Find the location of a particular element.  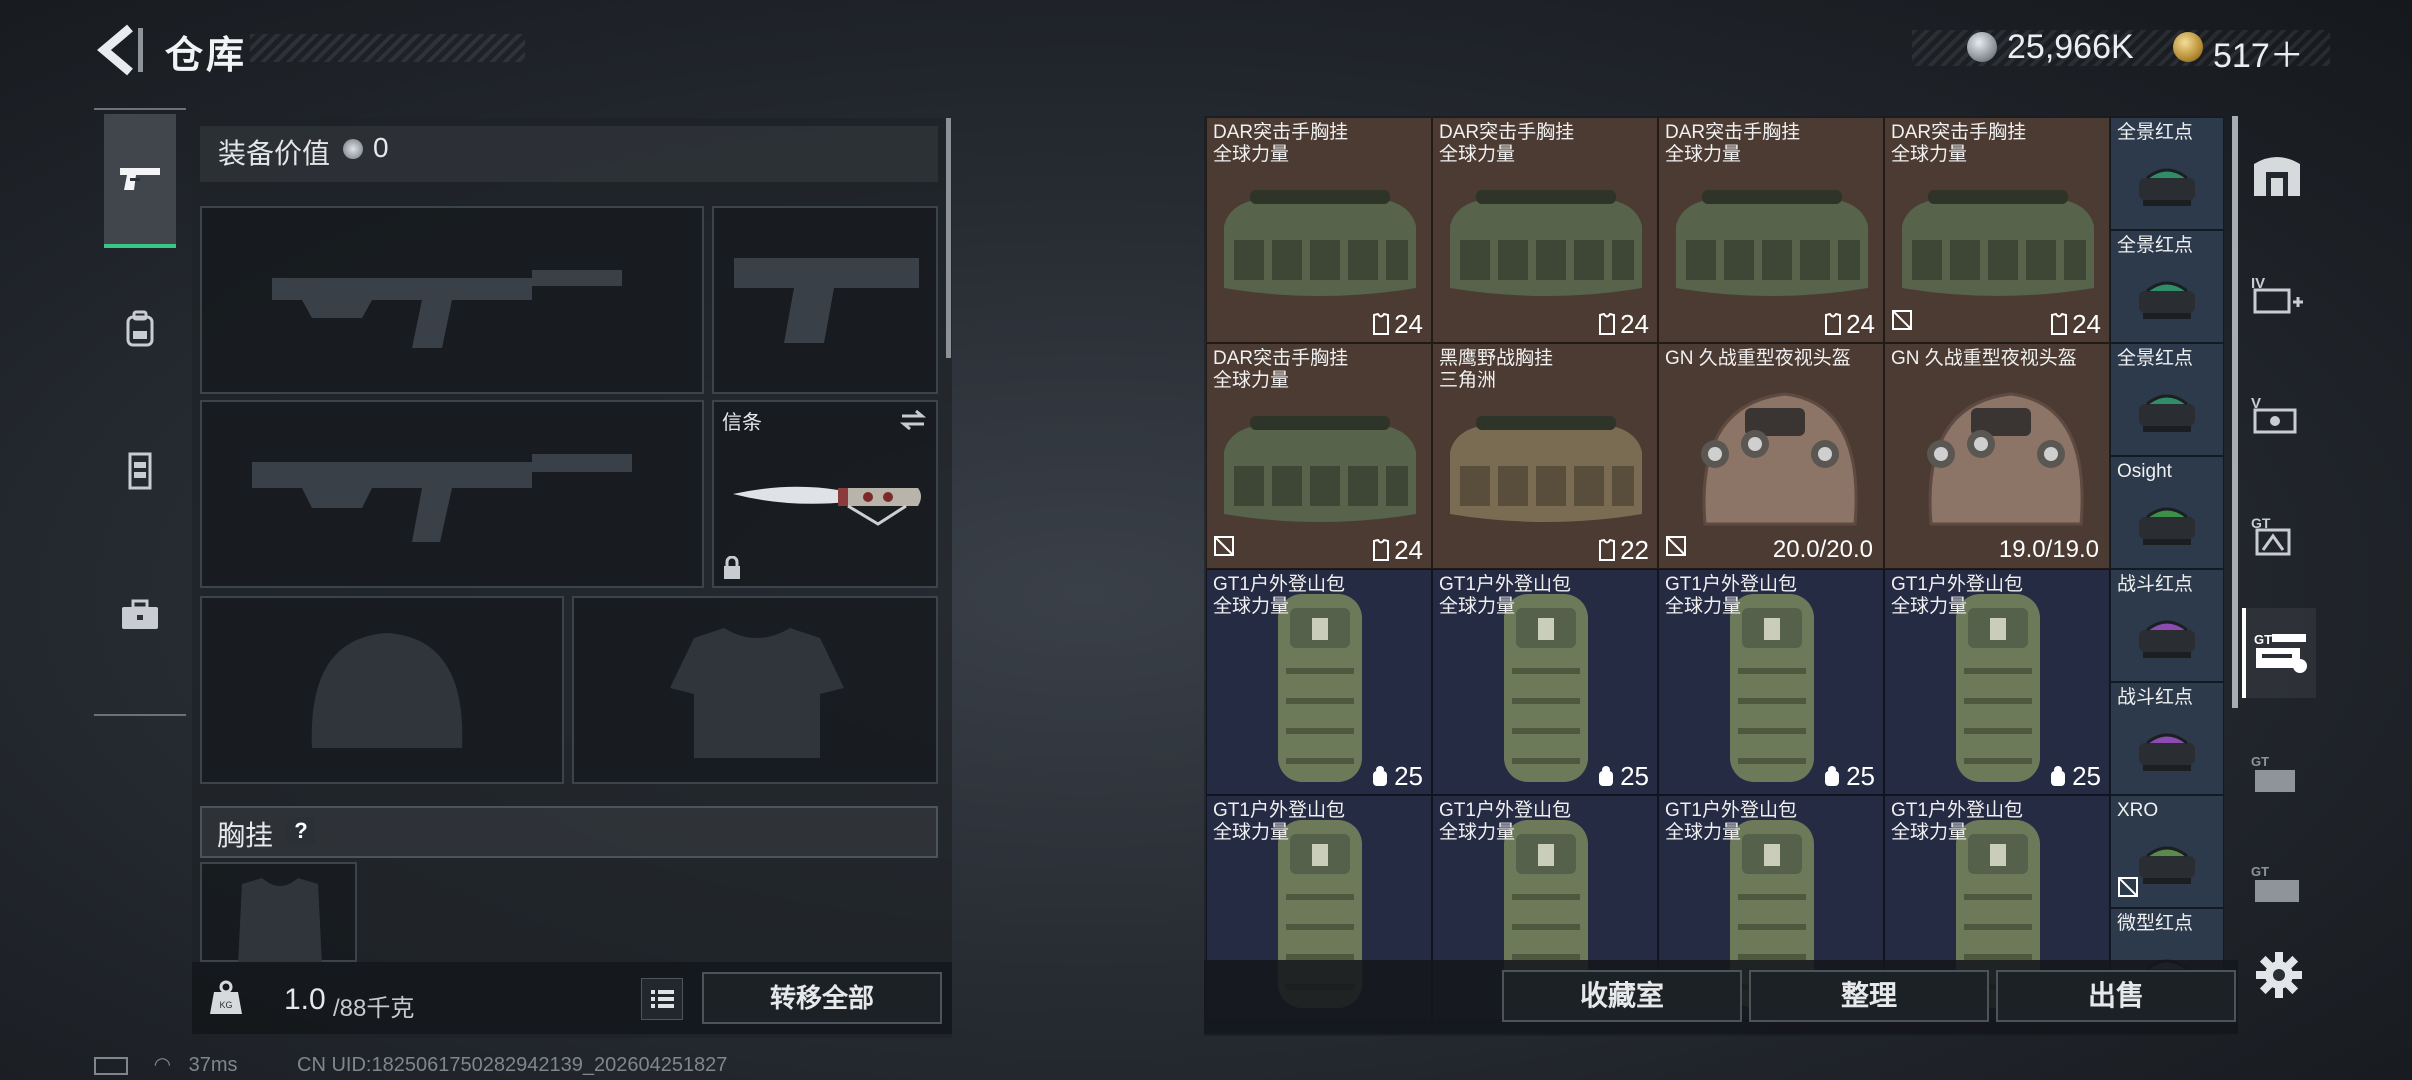

ping-text: 37ms is located at coordinates (213, 1065).